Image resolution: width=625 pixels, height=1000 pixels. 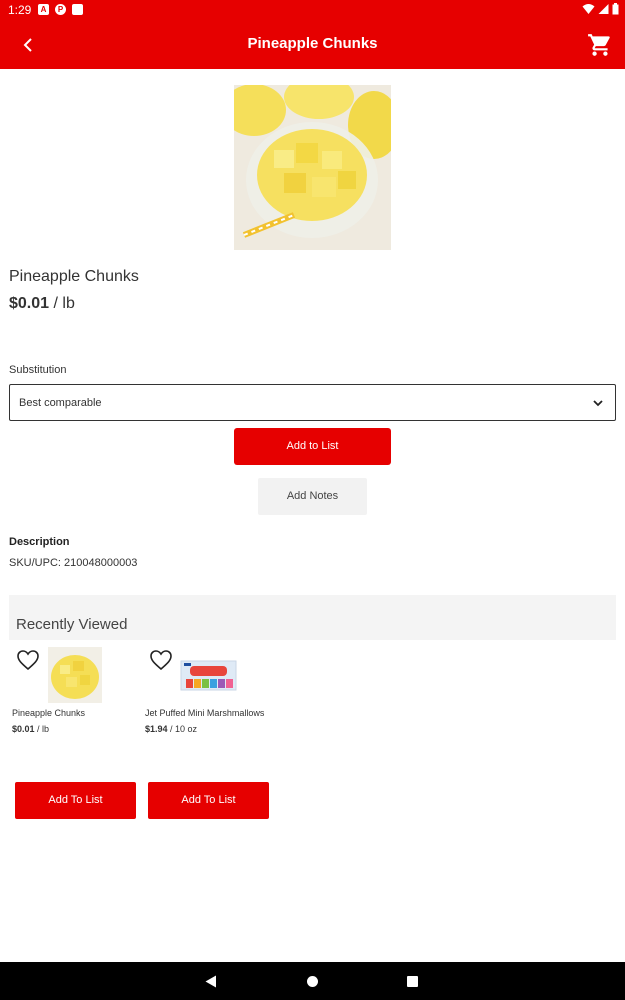 I want to click on substitution-select: Best comparable, so click(x=312, y=402).